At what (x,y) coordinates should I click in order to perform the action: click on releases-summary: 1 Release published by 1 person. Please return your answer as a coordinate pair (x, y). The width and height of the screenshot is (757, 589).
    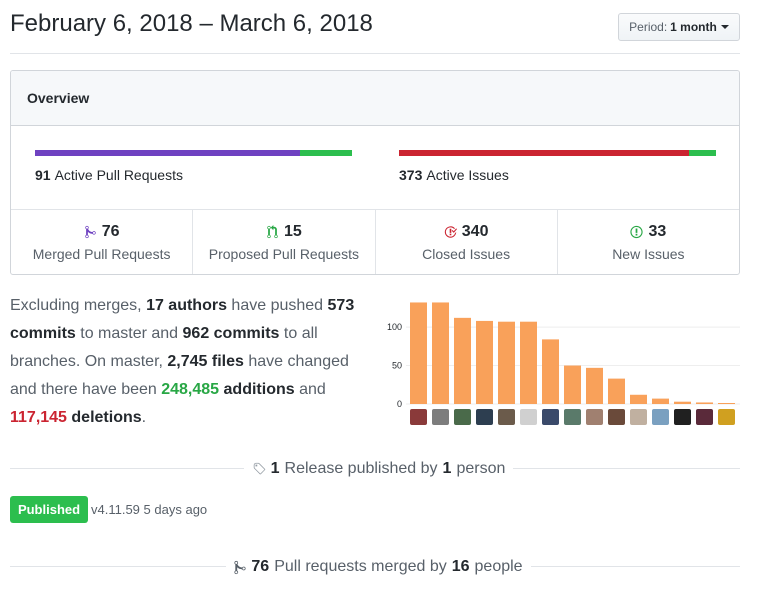
    Looking at the image, I should click on (378, 470).